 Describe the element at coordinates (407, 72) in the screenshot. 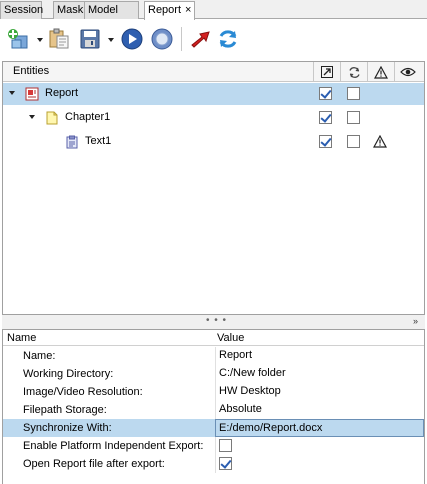

I see `eye-icon` at that location.